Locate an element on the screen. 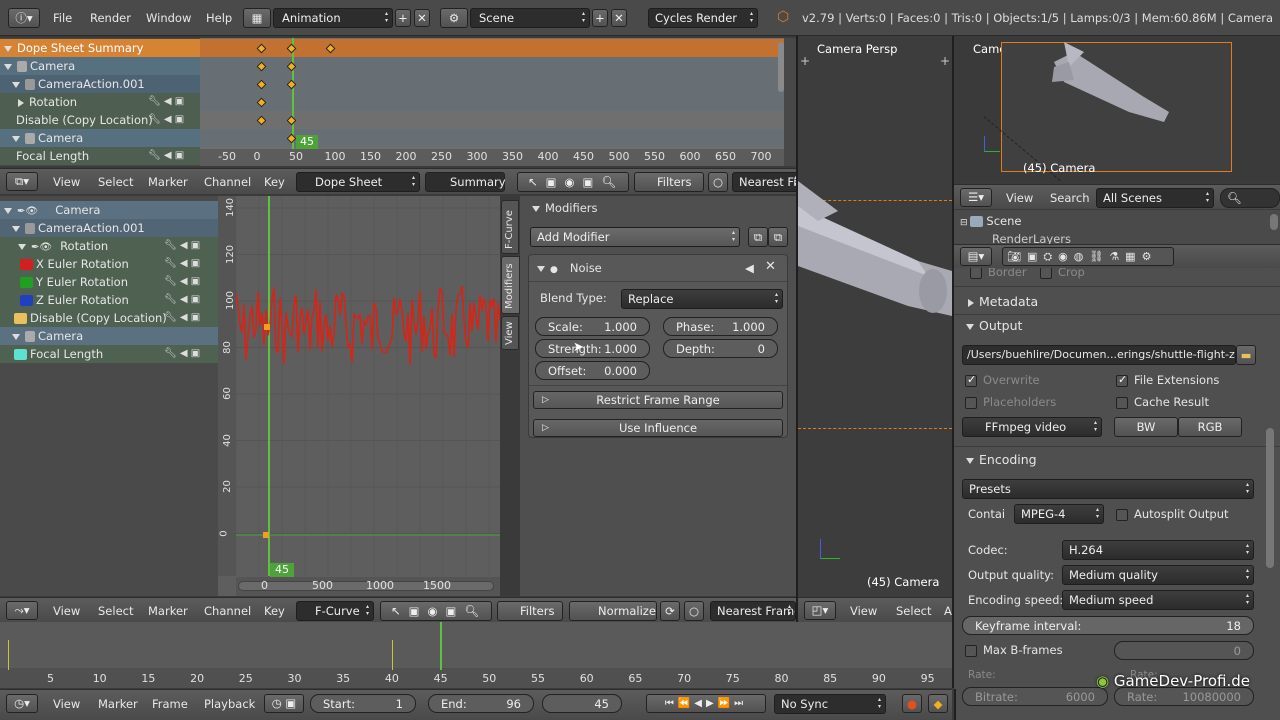 The height and width of the screenshot is (720, 1280). end-frame-field: End: 96 is located at coordinates (481, 703).